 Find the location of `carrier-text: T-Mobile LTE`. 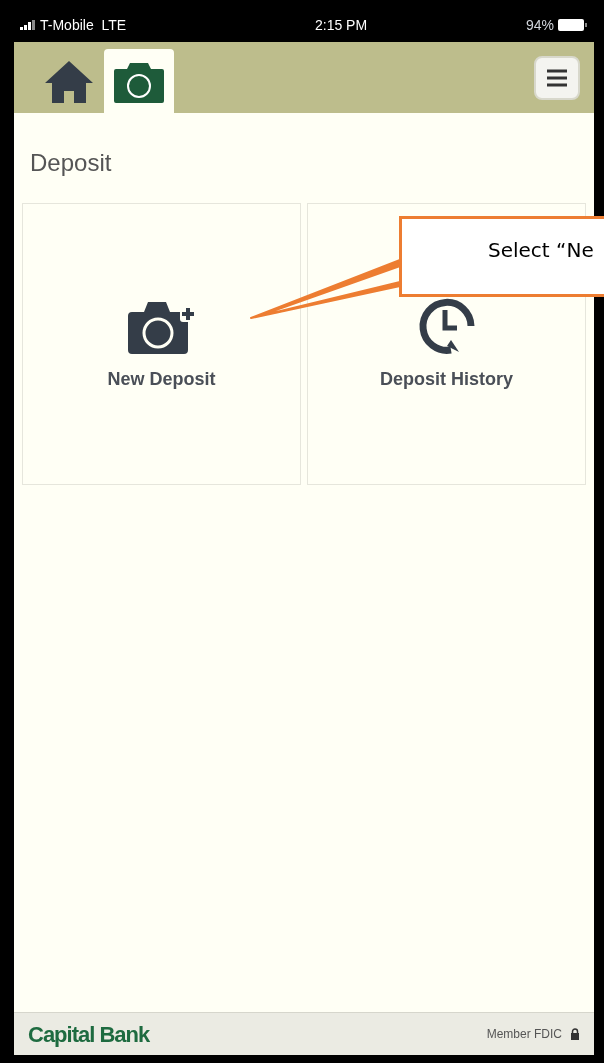

carrier-text: T-Mobile LTE is located at coordinates (83, 25).